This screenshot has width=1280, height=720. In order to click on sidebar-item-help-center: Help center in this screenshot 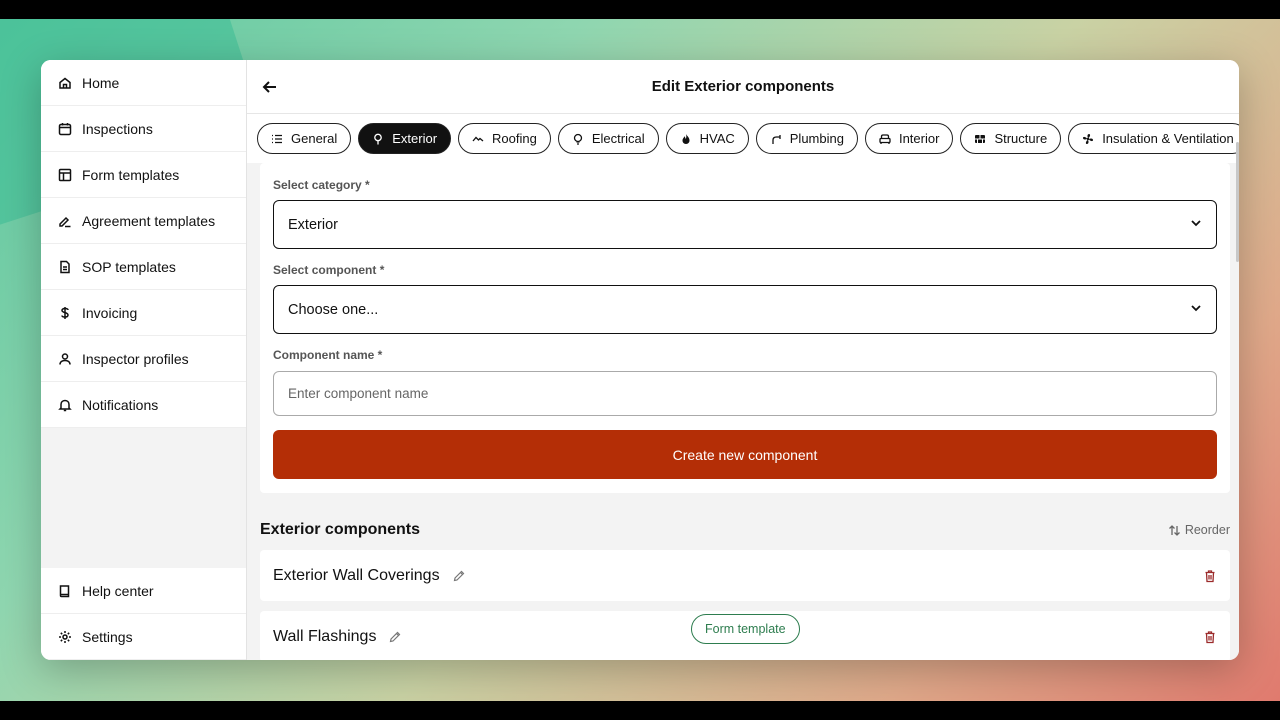, I will do `click(143, 591)`.